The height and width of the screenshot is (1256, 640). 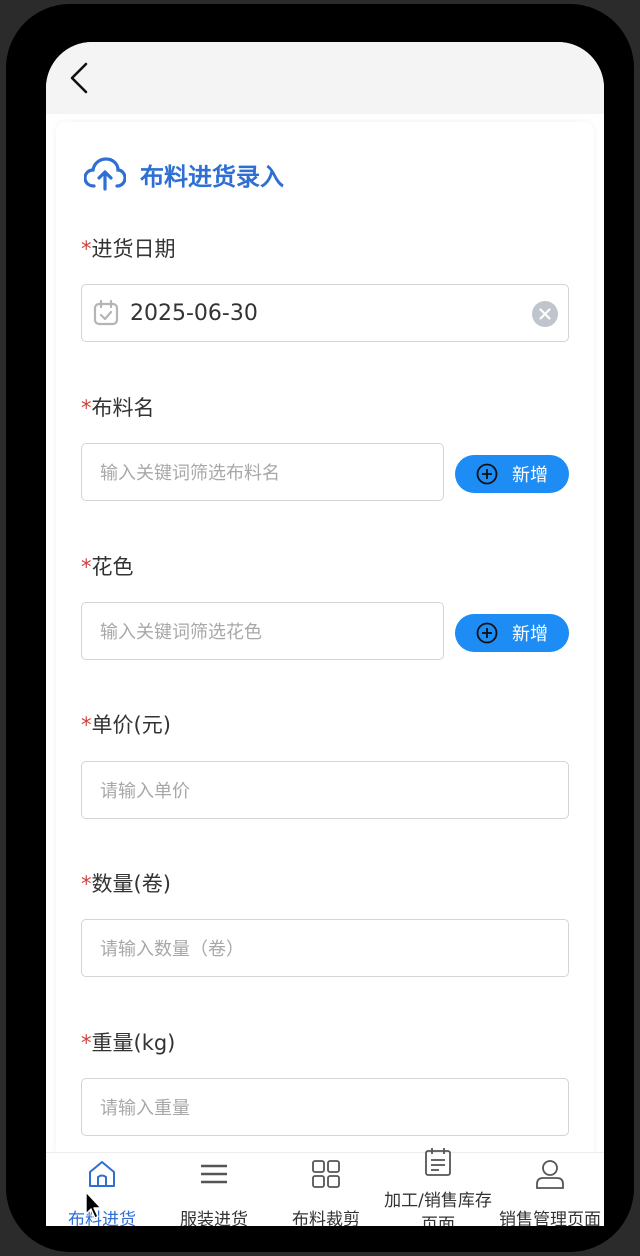 I want to click on date-value: 2025-06-30, so click(x=194, y=313).